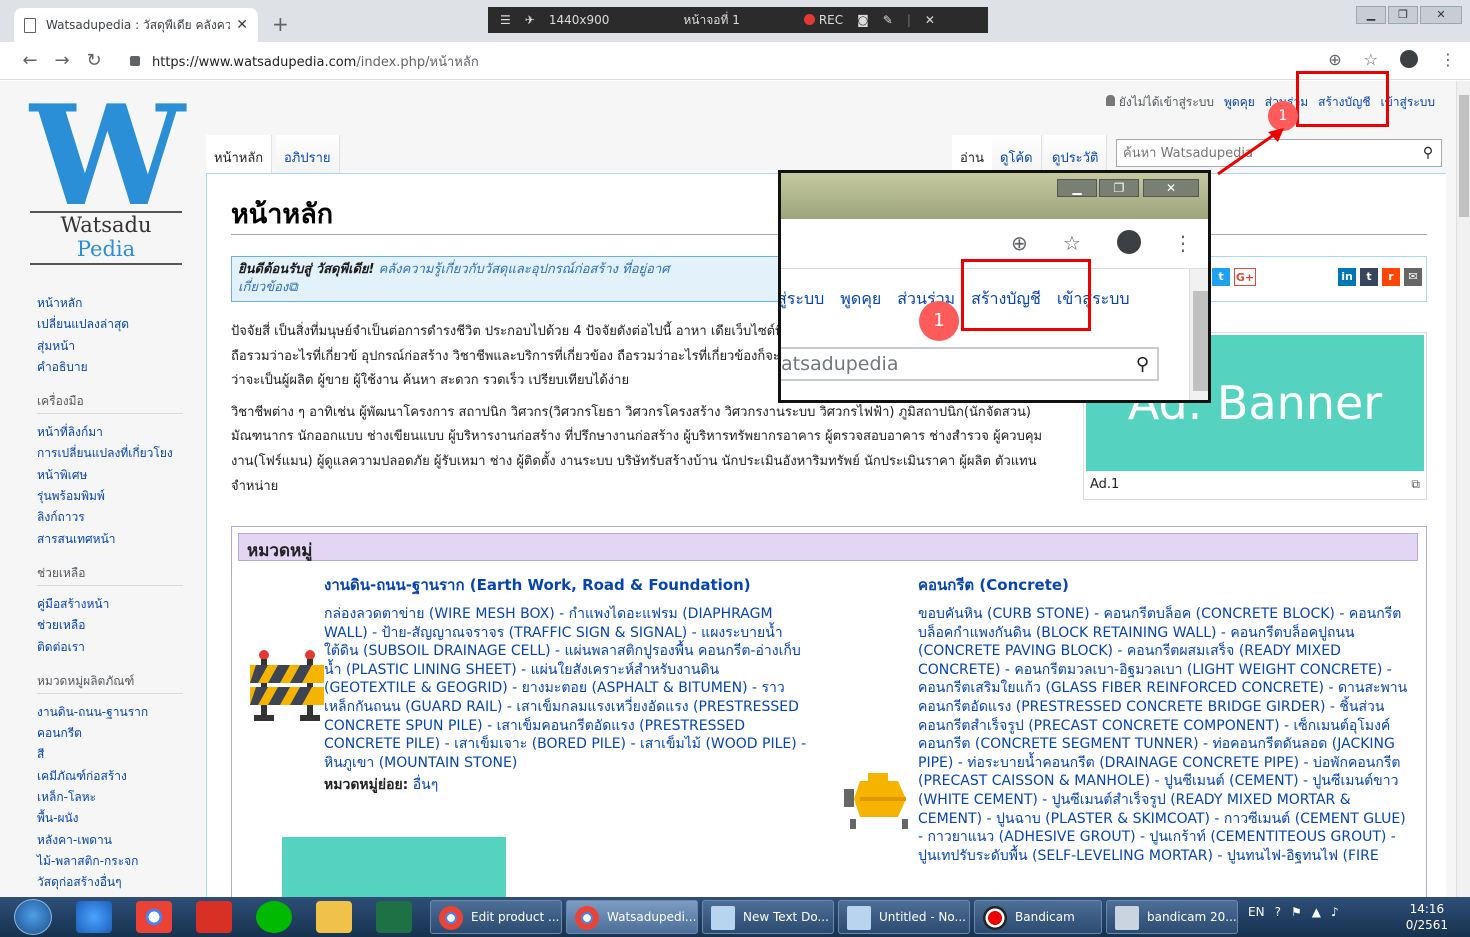 This screenshot has width=1470, height=937. What do you see at coordinates (62, 60) in the screenshot?
I see `forward-arrow-icon: →` at bounding box center [62, 60].